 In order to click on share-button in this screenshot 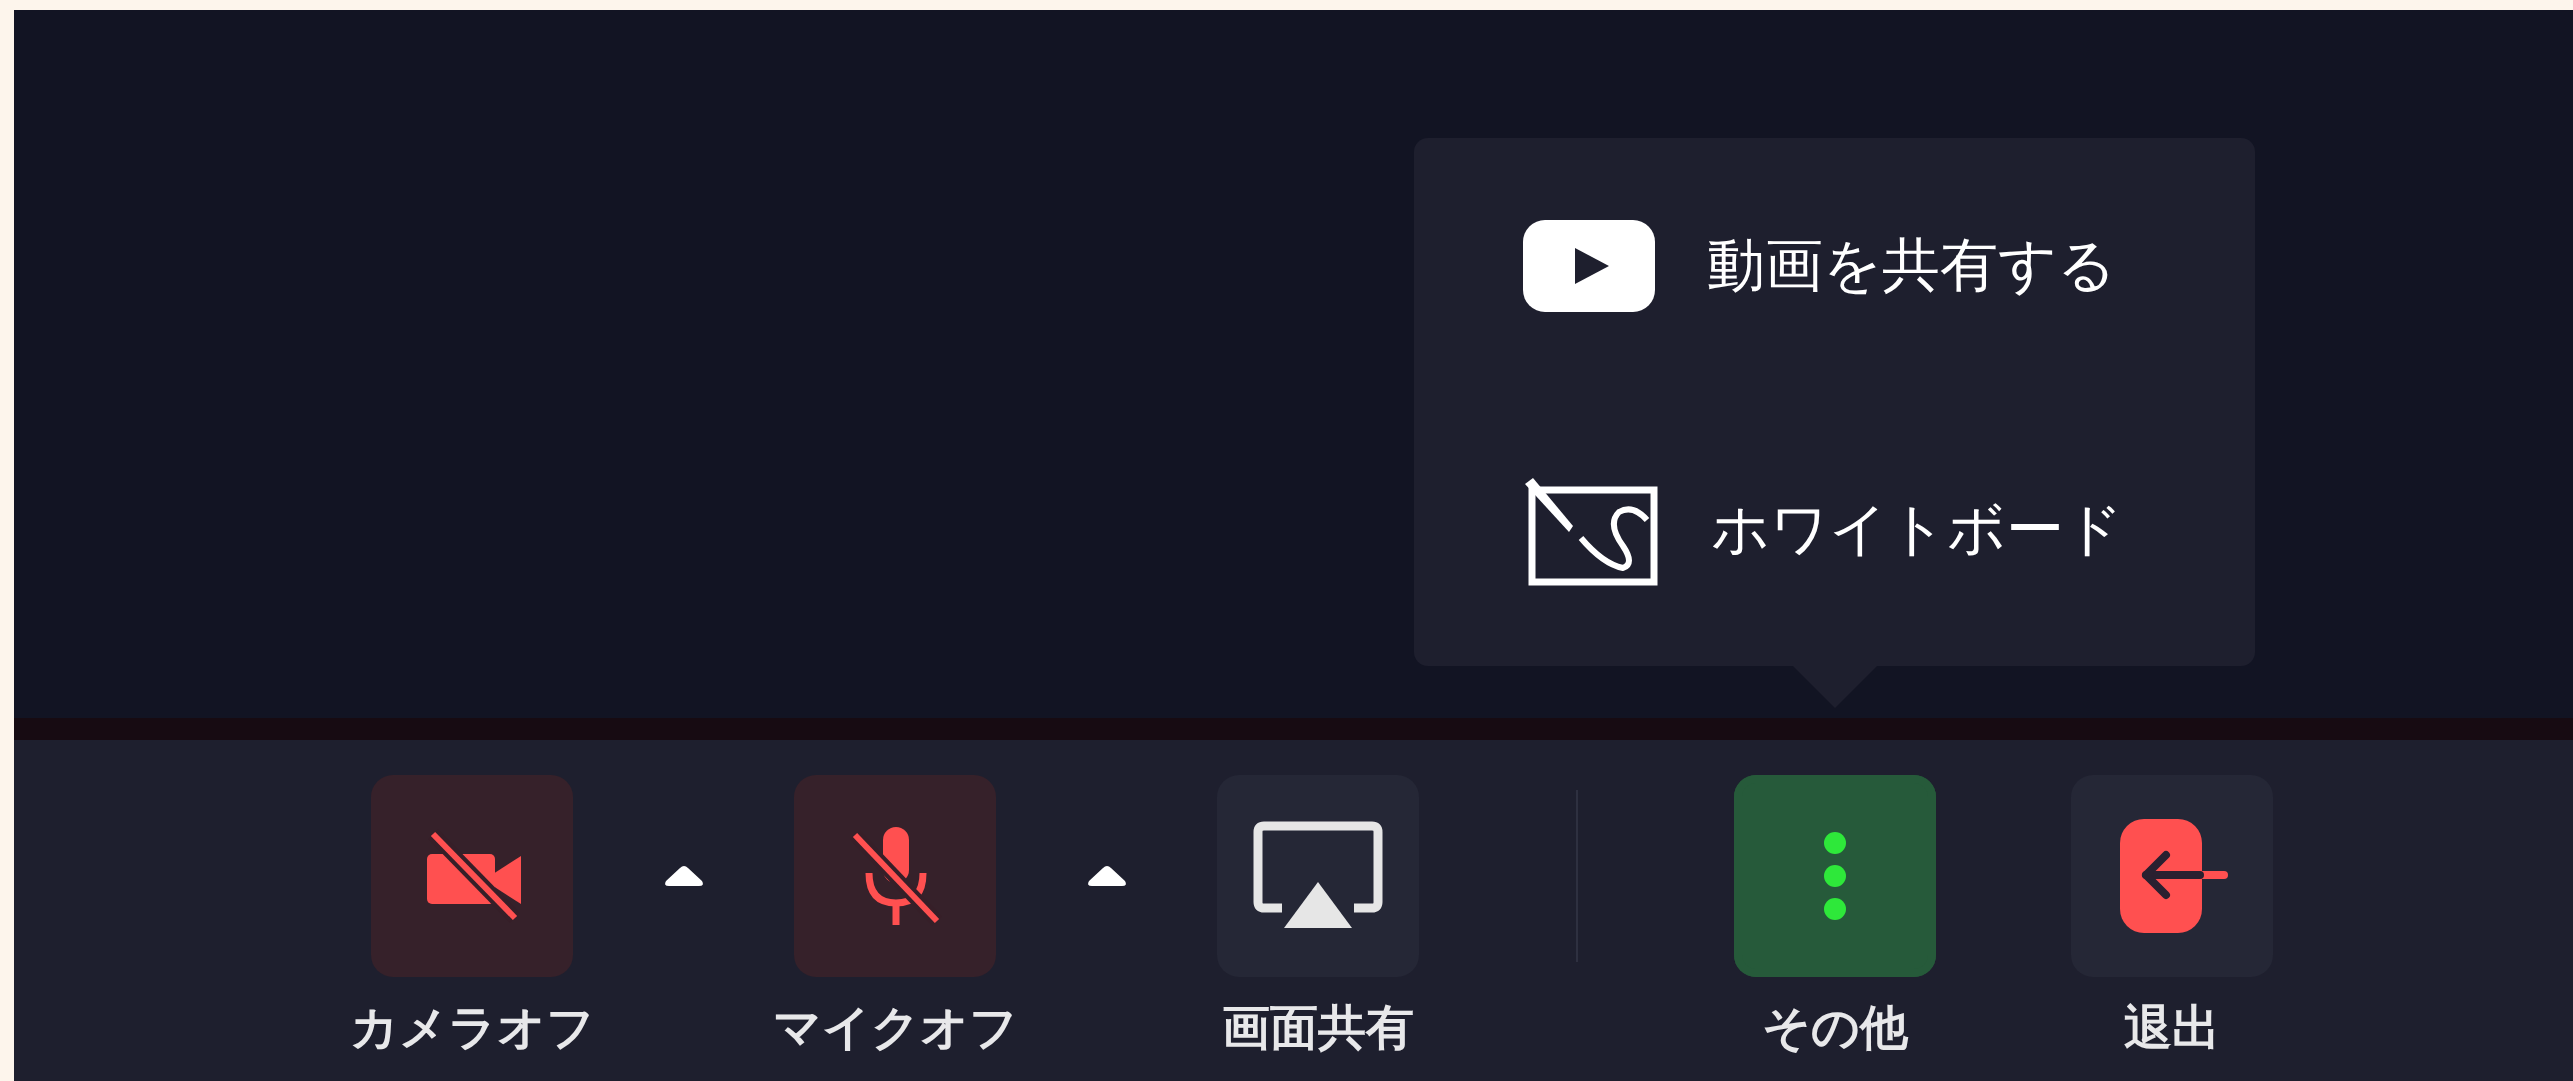, I will do `click(1318, 876)`.